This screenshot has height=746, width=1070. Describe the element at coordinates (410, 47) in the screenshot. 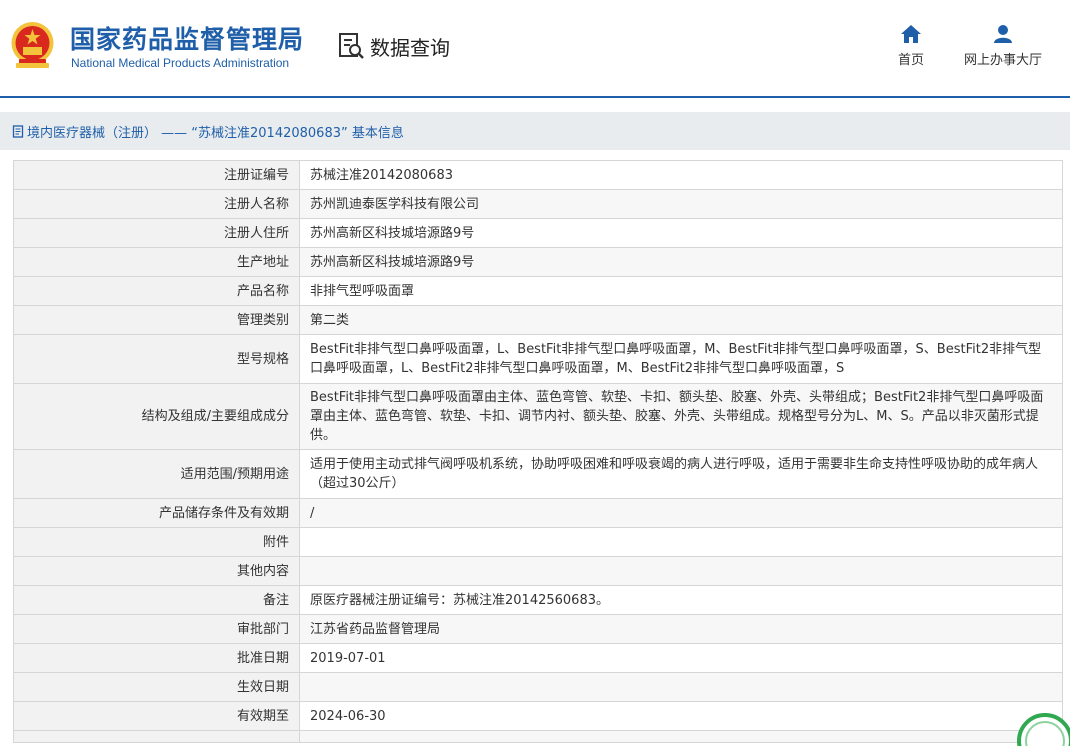

I see `data-query-label: 数据查询` at that location.